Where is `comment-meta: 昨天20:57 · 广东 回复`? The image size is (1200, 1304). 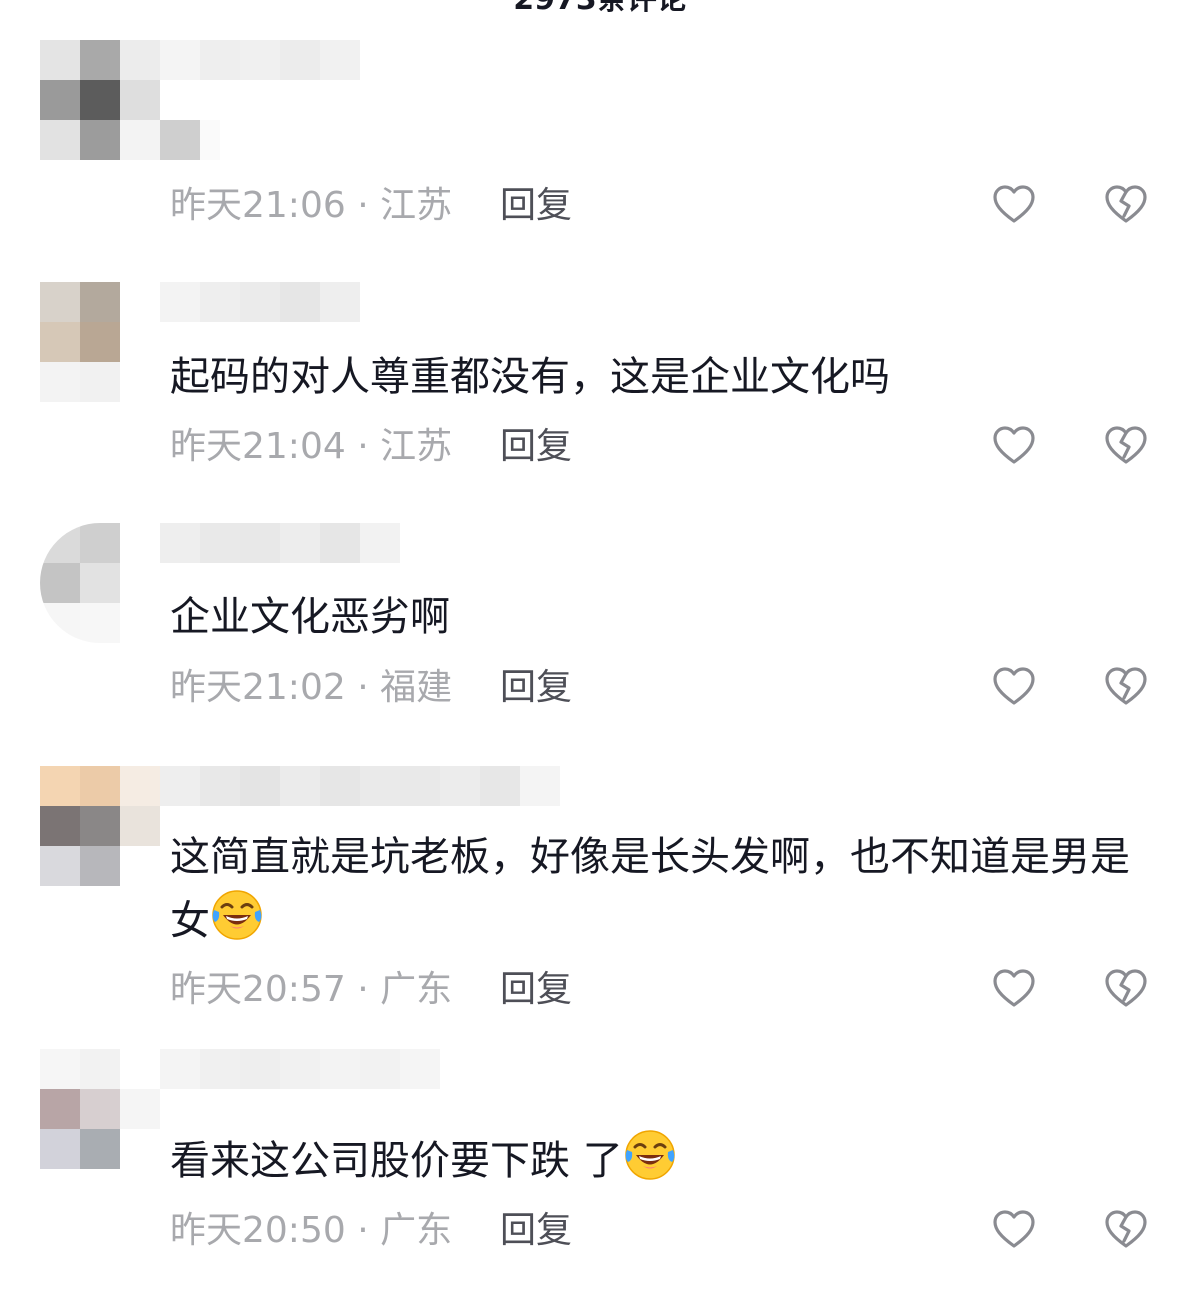 comment-meta: 昨天20:57 · 广东 回复 is located at coordinates (371, 990).